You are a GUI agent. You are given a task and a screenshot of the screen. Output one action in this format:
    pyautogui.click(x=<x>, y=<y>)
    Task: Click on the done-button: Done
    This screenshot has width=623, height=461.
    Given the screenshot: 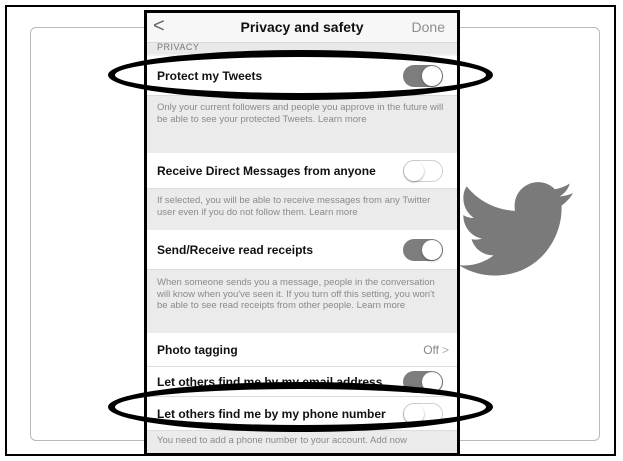 What is the action you would take?
    pyautogui.click(x=428, y=27)
    